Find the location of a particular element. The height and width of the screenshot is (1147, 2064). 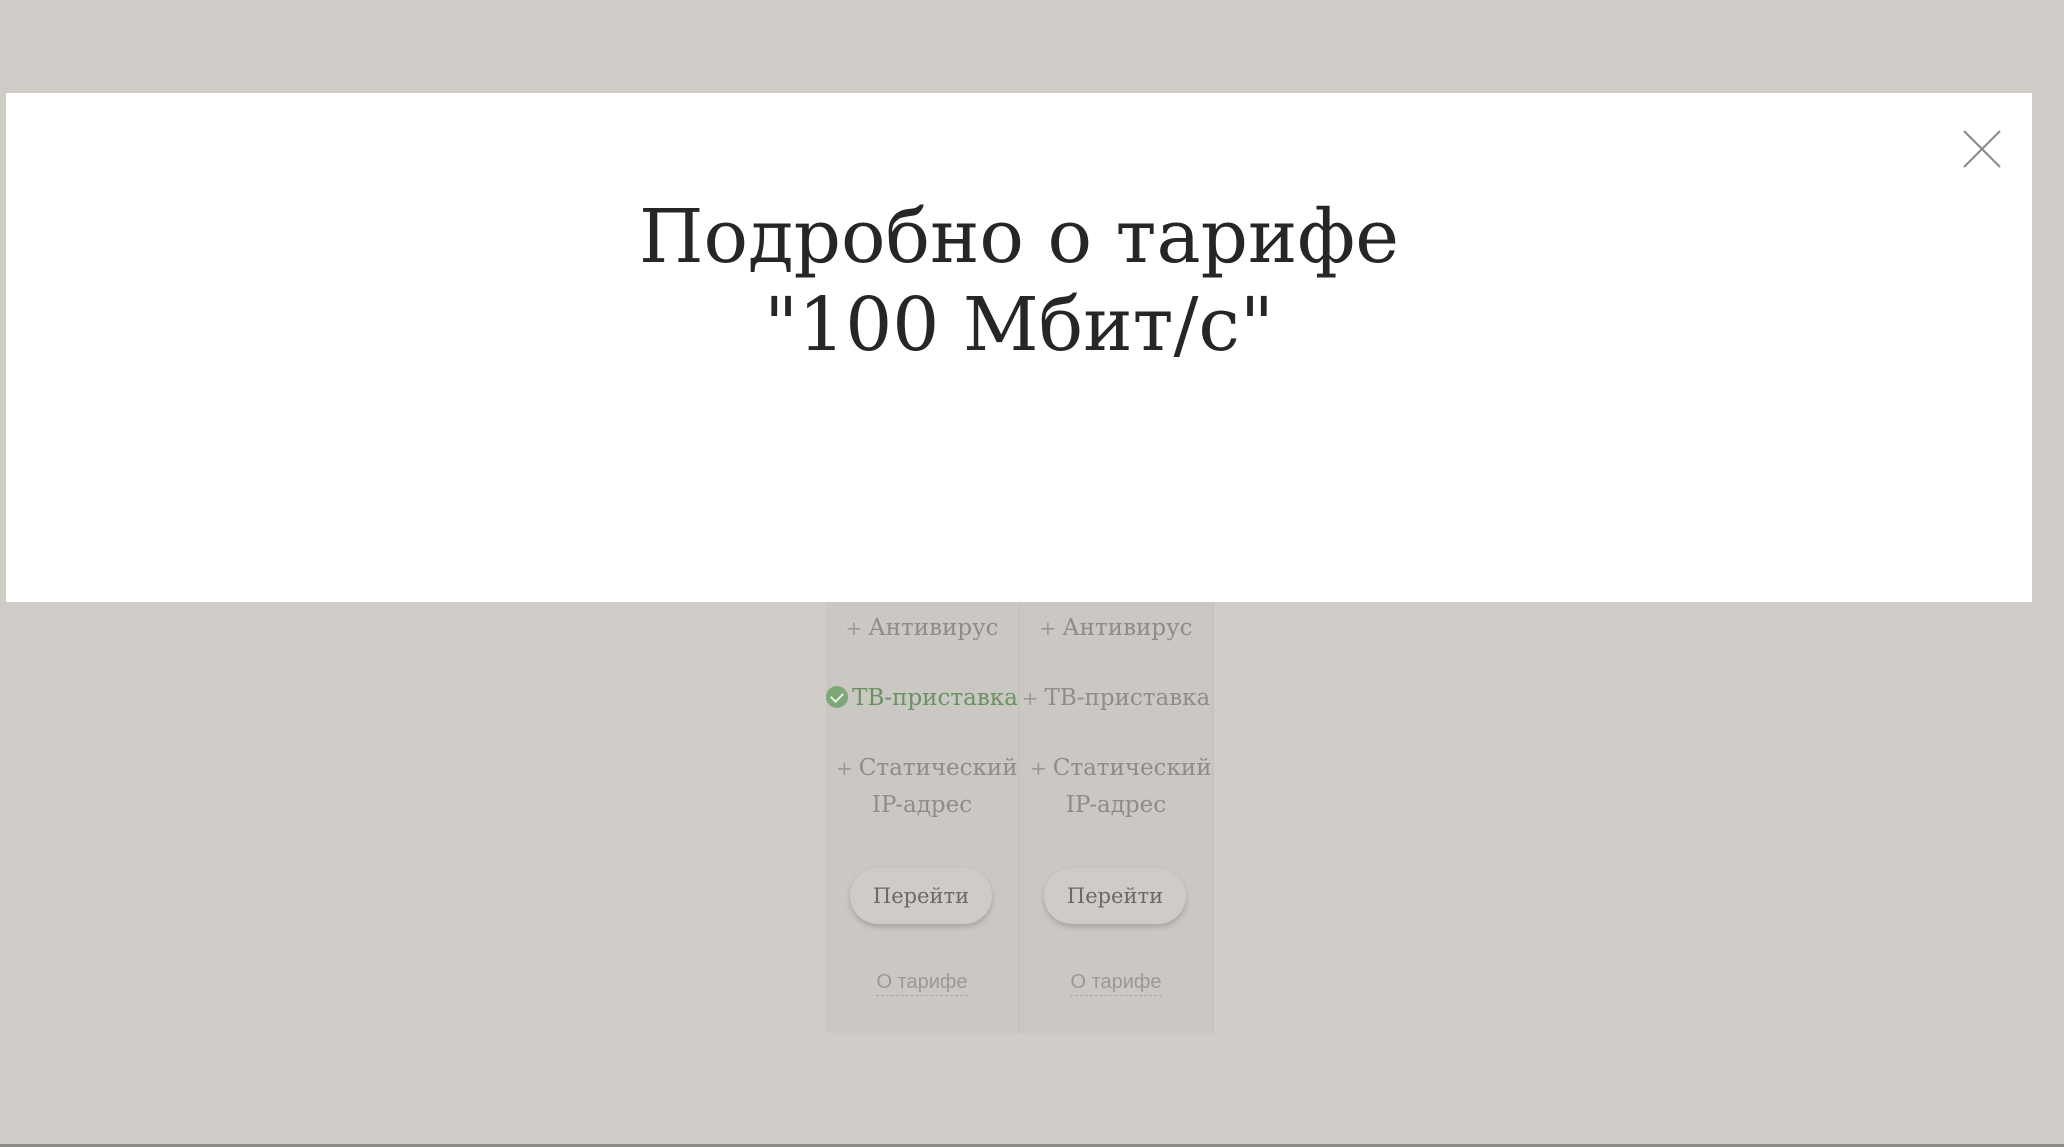

close-button is located at coordinates (1982, 149).